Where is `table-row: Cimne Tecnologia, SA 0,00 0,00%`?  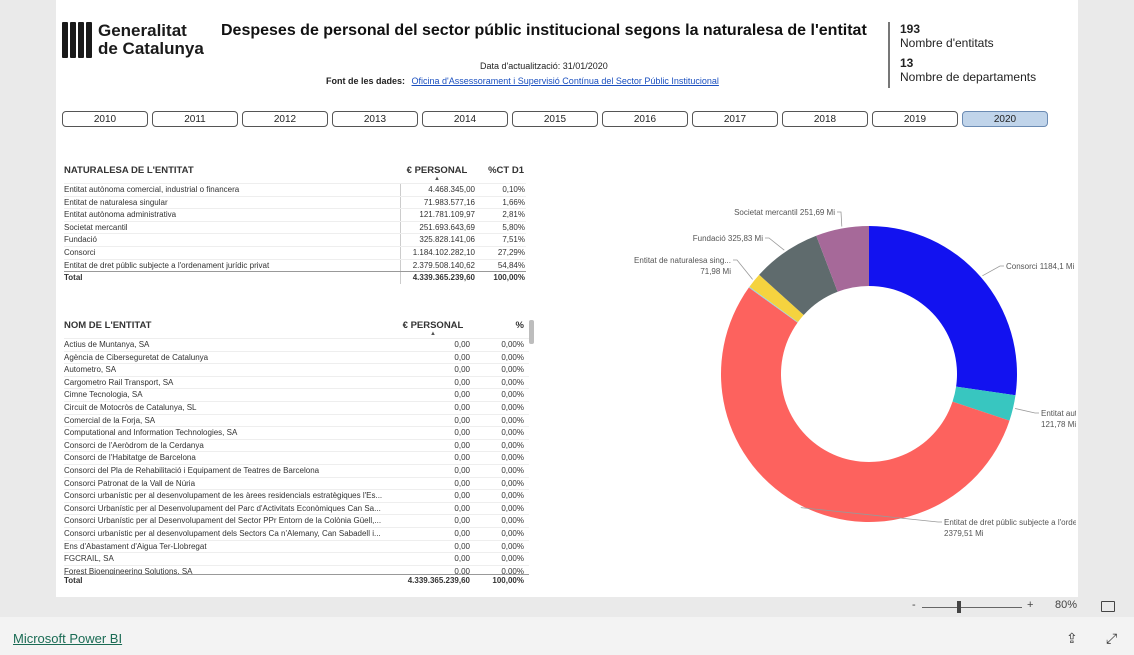 table-row: Cimne Tecnologia, SA 0,00 0,00% is located at coordinates (296, 394).